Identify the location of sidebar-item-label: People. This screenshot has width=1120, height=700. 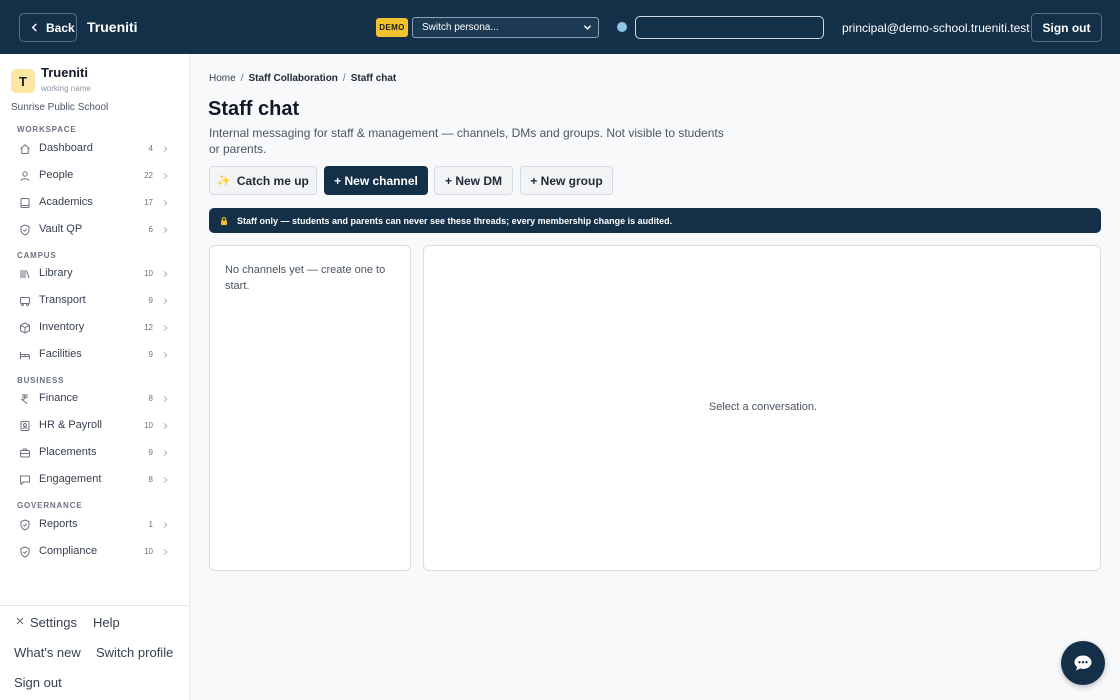
(56, 175).